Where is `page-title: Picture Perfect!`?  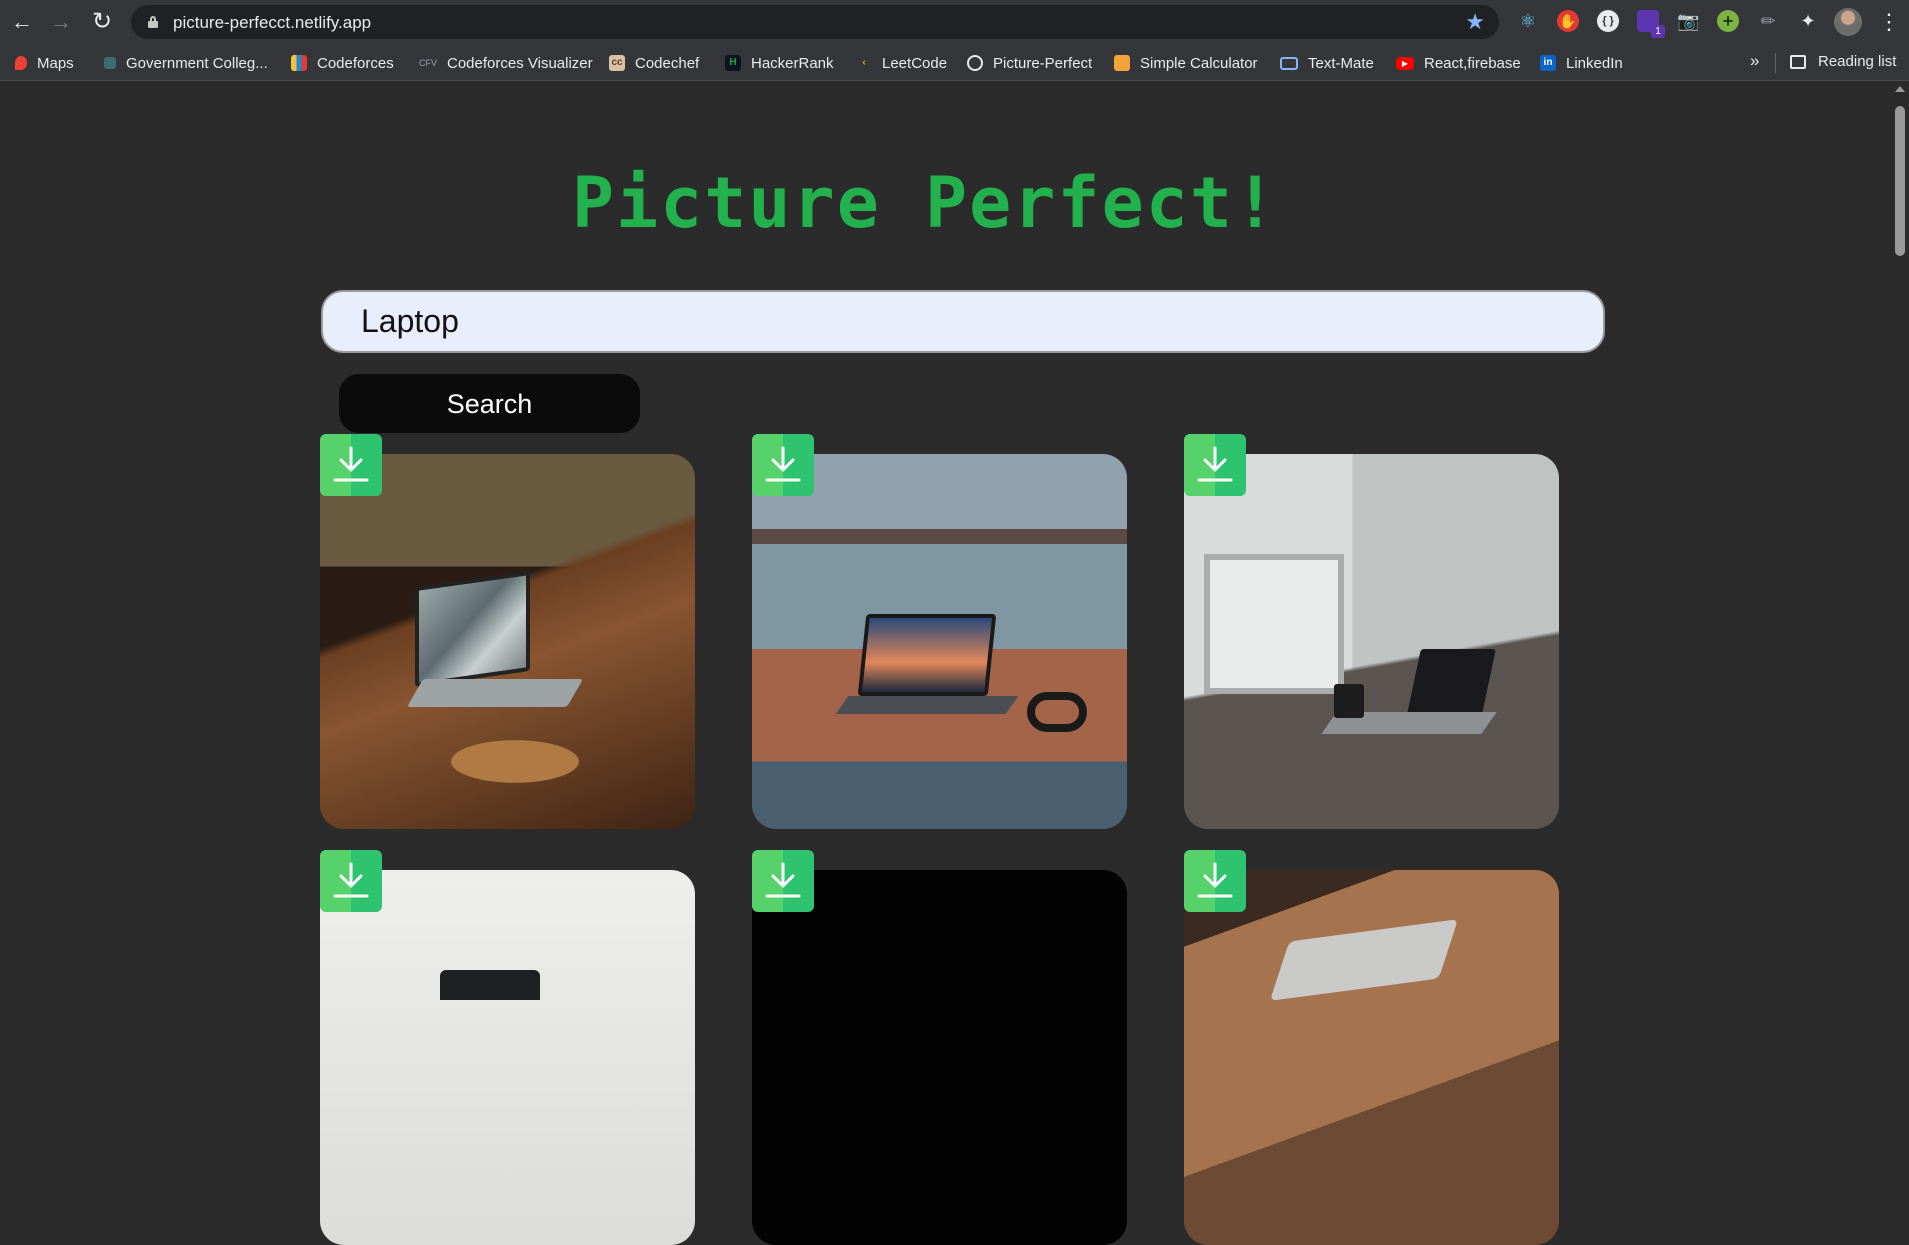
page-title: Picture Perfect! is located at coordinates (925, 203).